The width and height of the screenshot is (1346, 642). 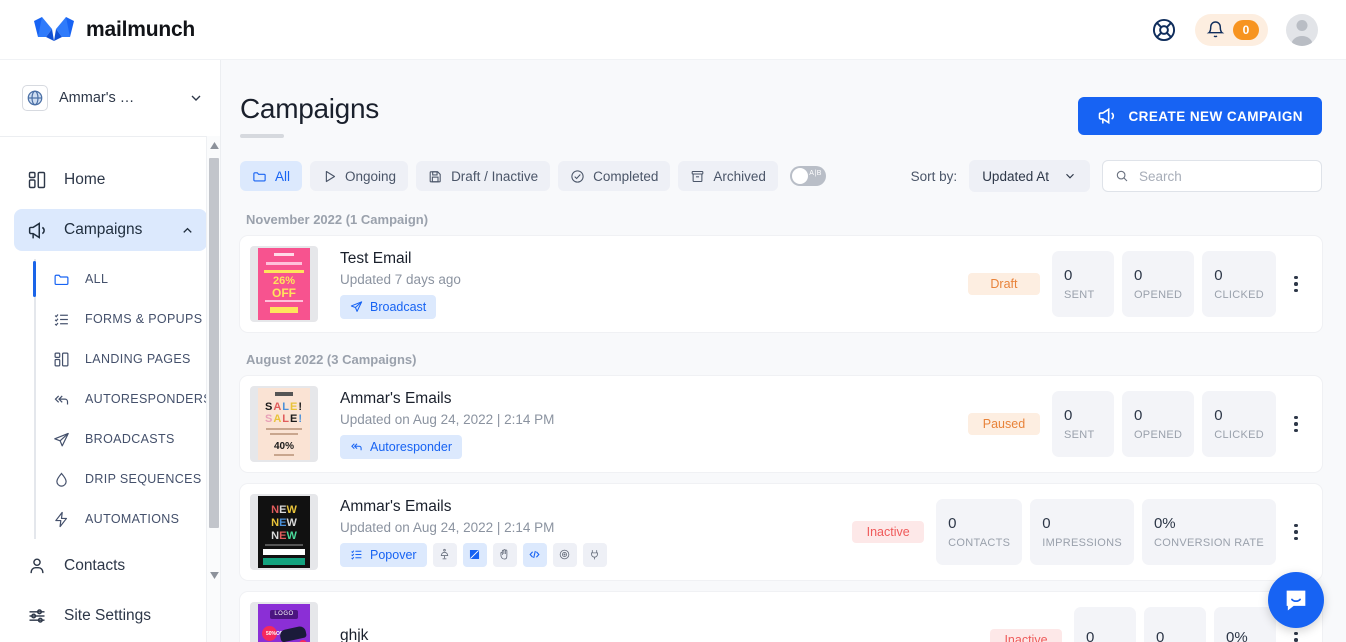 What do you see at coordinates (400, 279) in the screenshot?
I see `campaign-updated: Updated 7 days ago` at bounding box center [400, 279].